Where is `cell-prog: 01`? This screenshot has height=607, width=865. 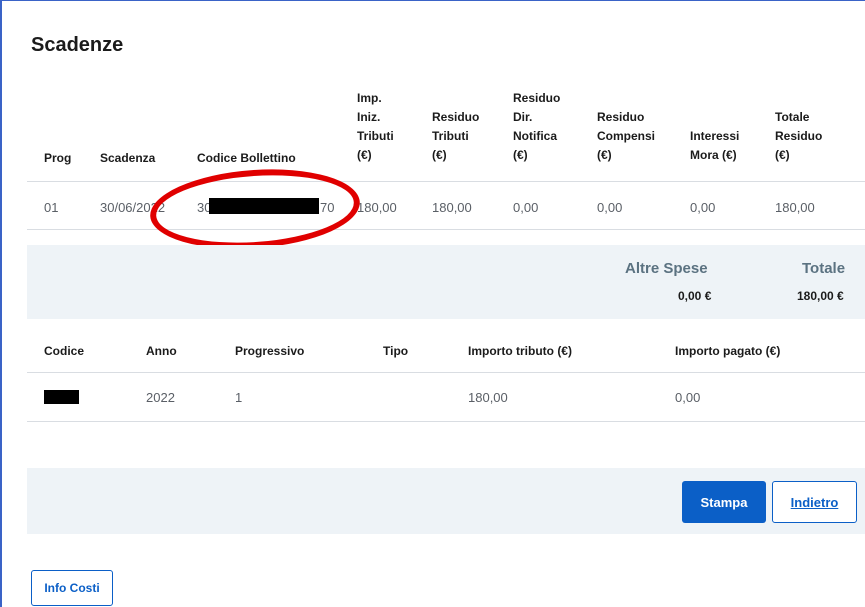
cell-prog: 01 is located at coordinates (51, 207).